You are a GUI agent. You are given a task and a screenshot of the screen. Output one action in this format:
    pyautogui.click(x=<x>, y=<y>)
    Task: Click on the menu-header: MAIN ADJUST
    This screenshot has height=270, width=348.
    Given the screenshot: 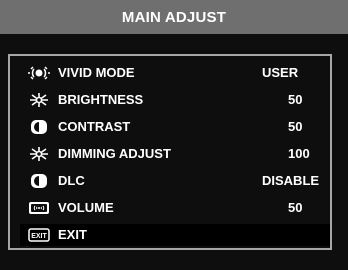 What is the action you would take?
    pyautogui.click(x=174, y=17)
    